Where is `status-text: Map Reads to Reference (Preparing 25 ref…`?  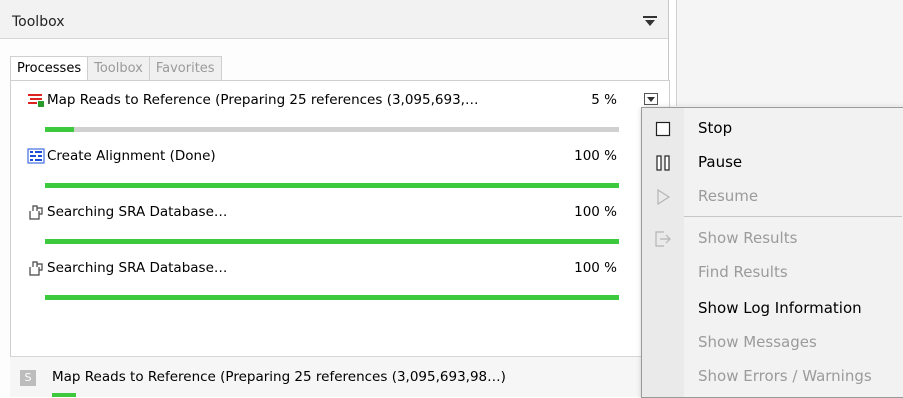 status-text: Map Reads to Reference (Preparing 25 ref… is located at coordinates (279, 377).